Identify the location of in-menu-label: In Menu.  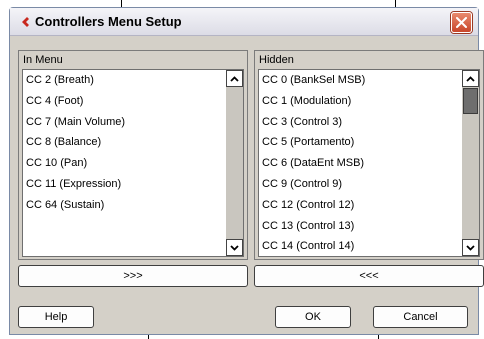
(43, 60).